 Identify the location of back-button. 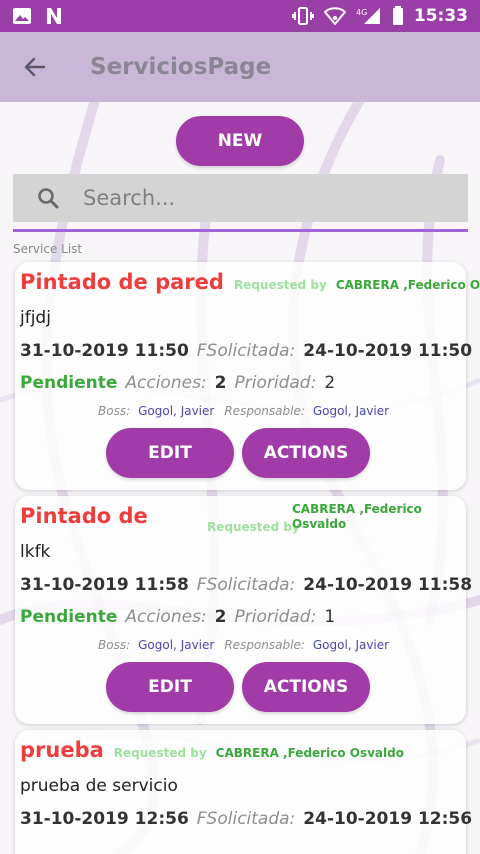
(35, 67).